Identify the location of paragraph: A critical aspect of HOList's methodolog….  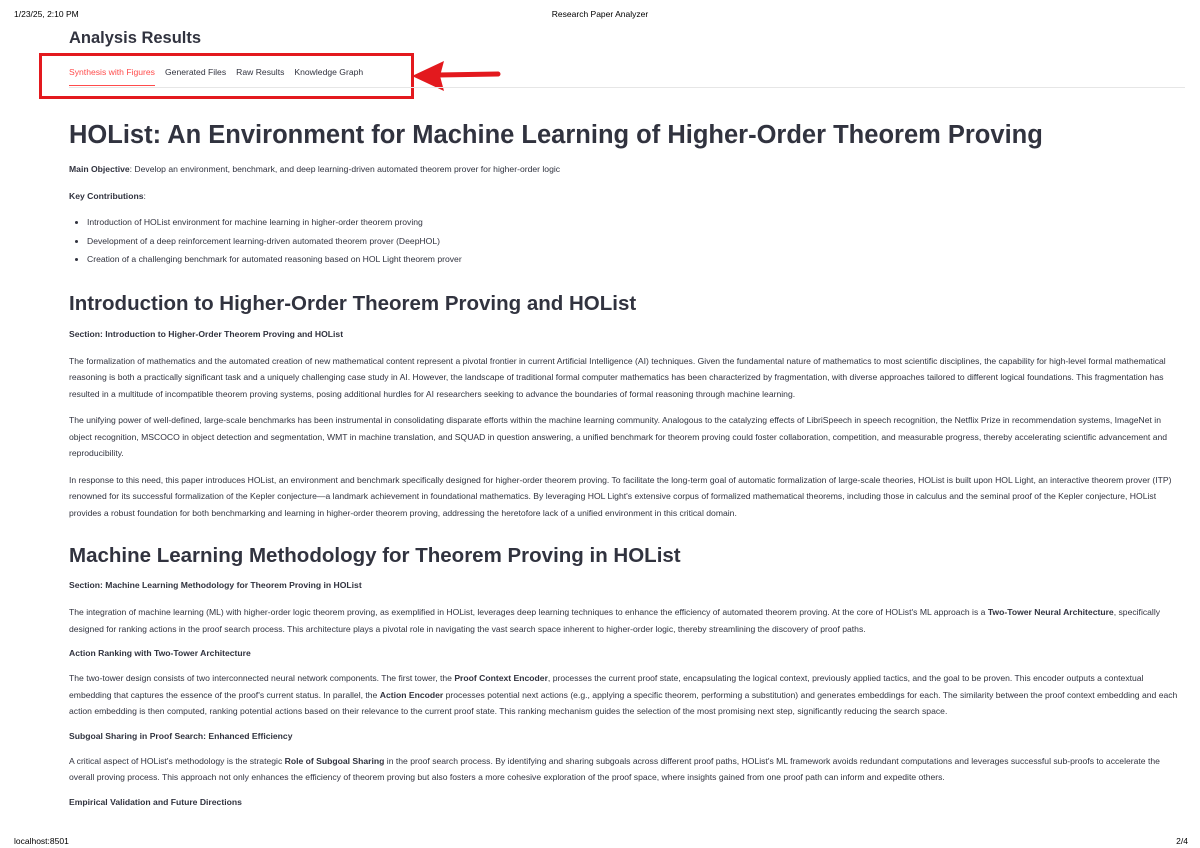
(627, 769).